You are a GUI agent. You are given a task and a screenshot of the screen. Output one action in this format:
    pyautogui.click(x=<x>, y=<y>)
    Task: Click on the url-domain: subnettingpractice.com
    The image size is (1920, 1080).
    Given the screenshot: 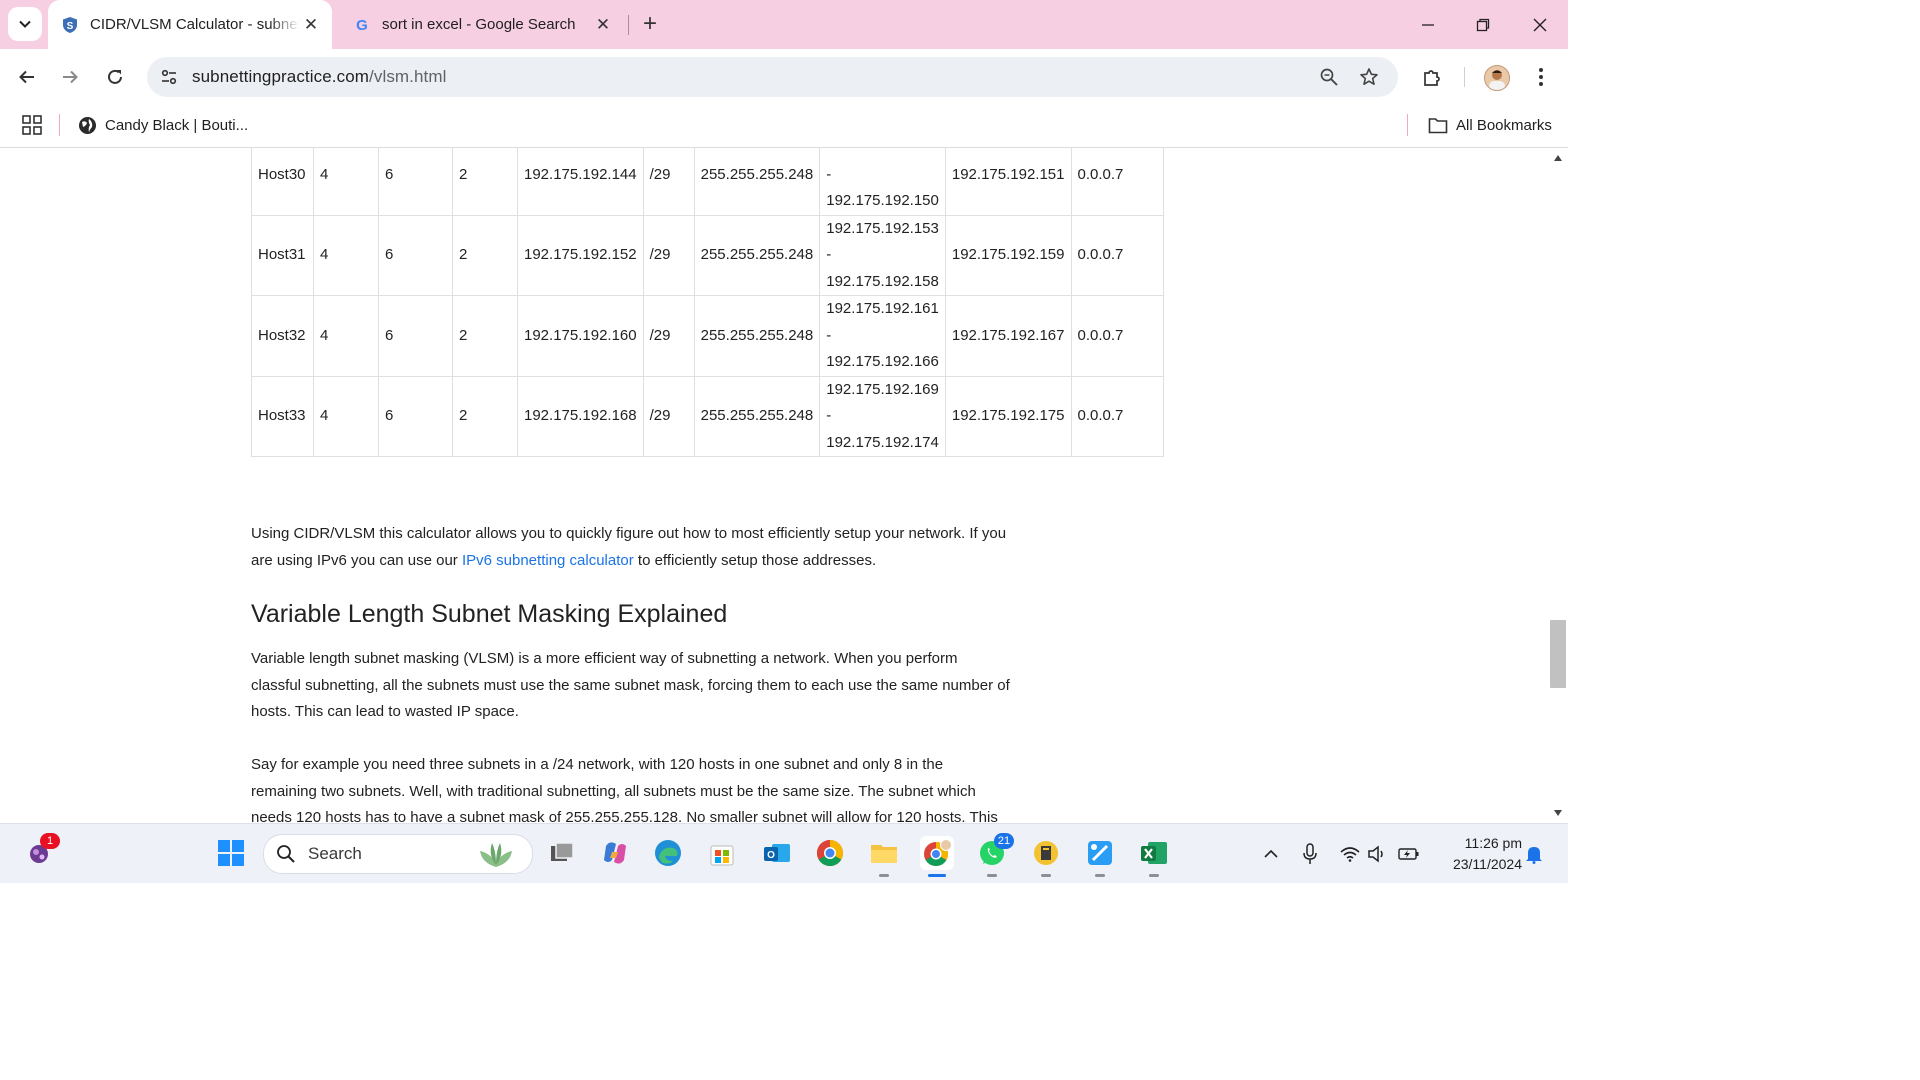 What is the action you would take?
    pyautogui.click(x=281, y=76)
    